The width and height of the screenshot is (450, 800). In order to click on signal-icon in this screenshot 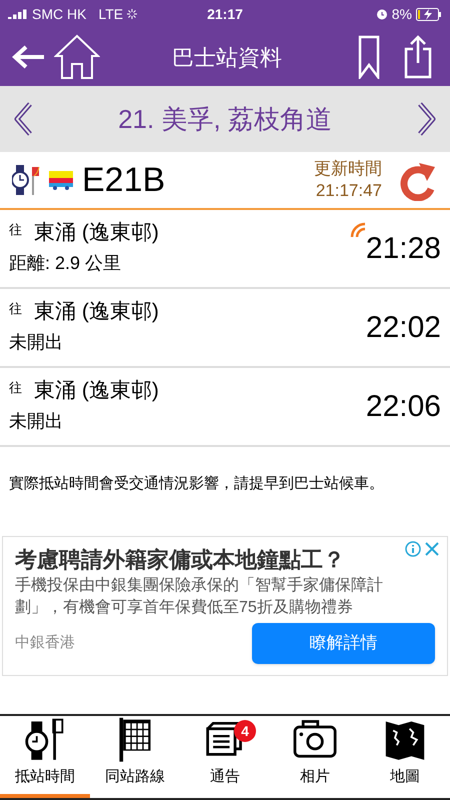, I will do `click(18, 14)`.